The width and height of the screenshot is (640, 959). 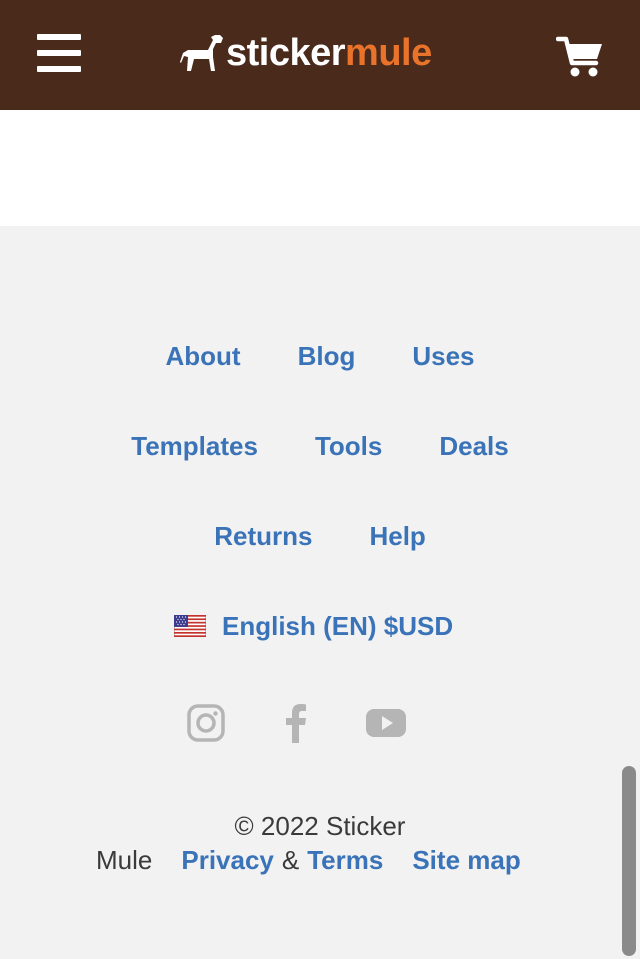 What do you see at coordinates (320, 536) in the screenshot?
I see `footer-links-row-3: Returns Help` at bounding box center [320, 536].